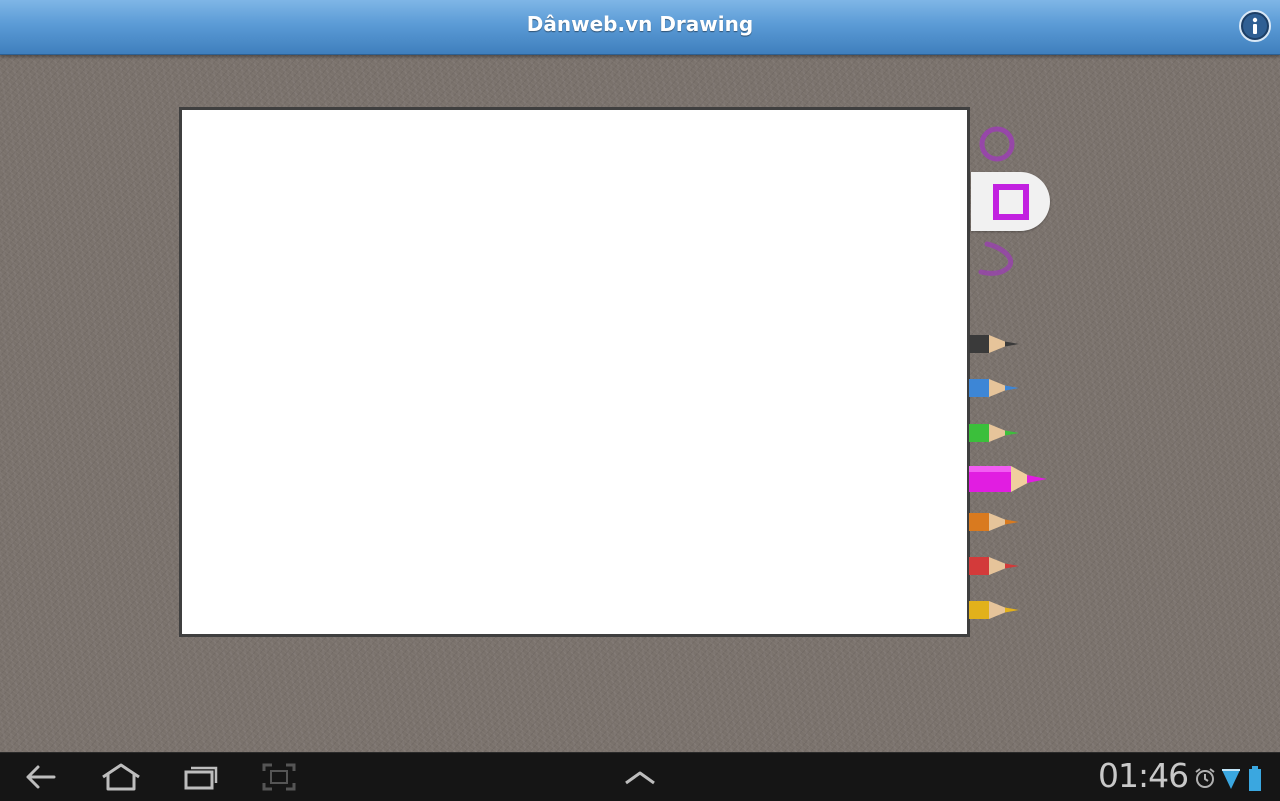  I want to click on wifi-icon, so click(1231, 779).